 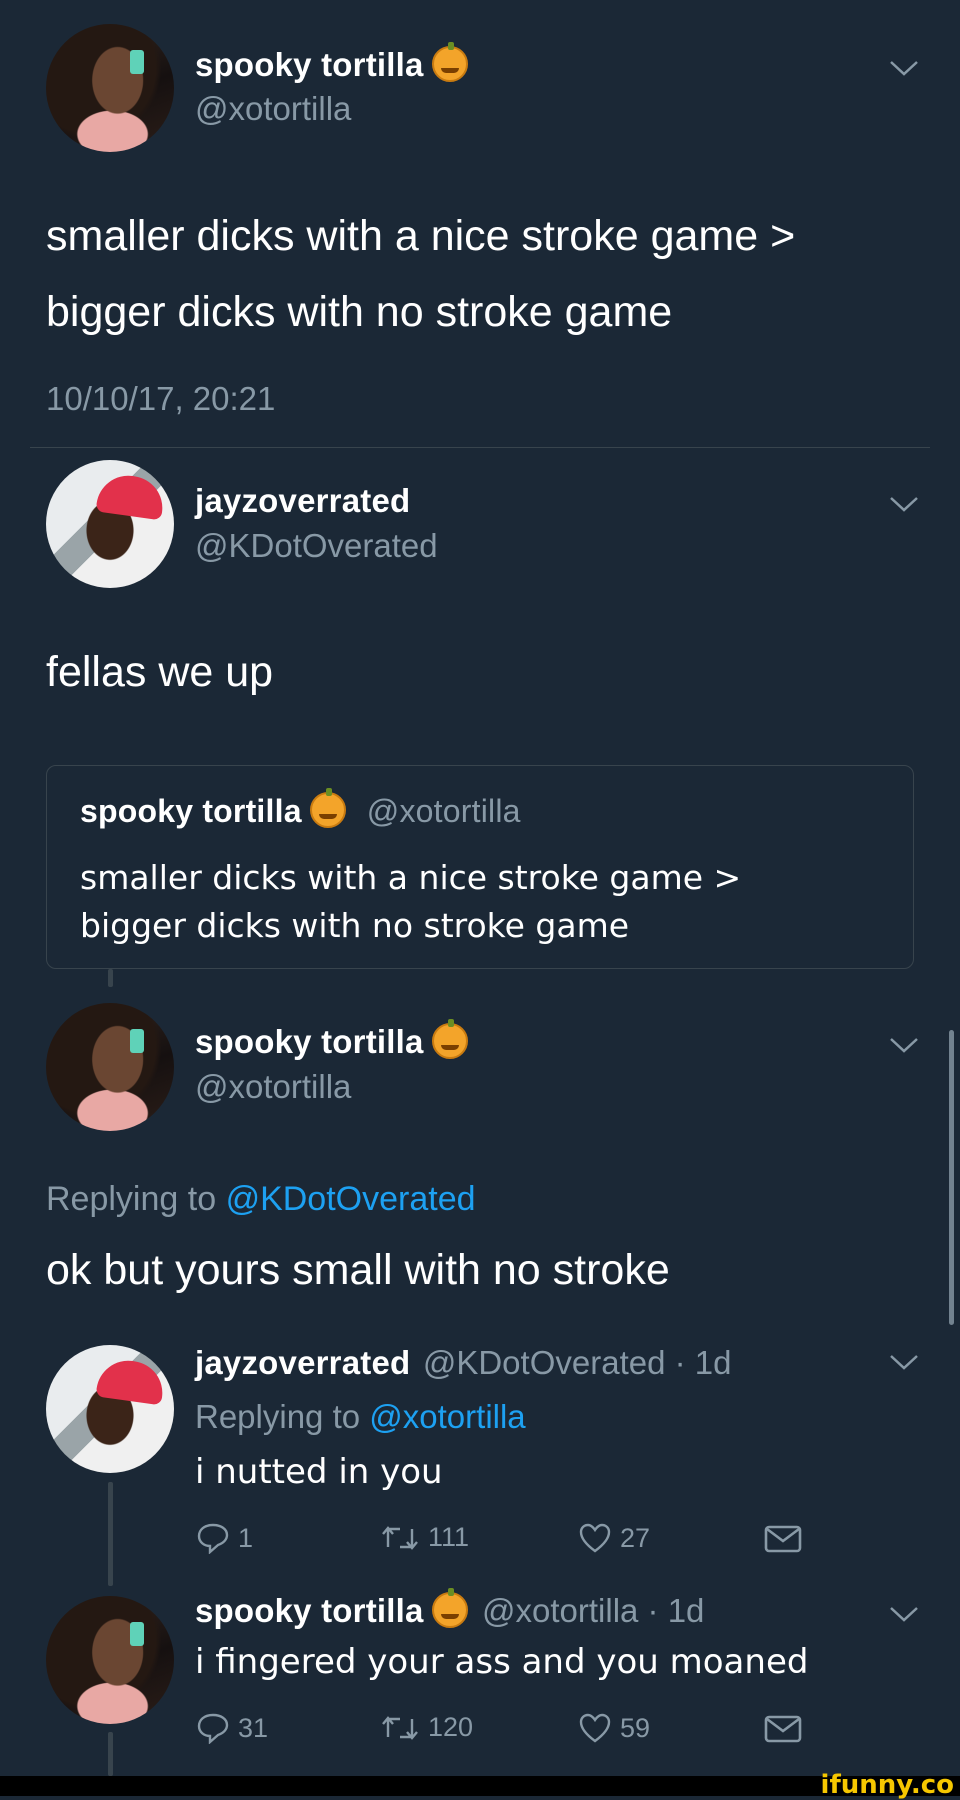 I want to click on tweet1-handle: @xotortilla, so click(x=273, y=109).